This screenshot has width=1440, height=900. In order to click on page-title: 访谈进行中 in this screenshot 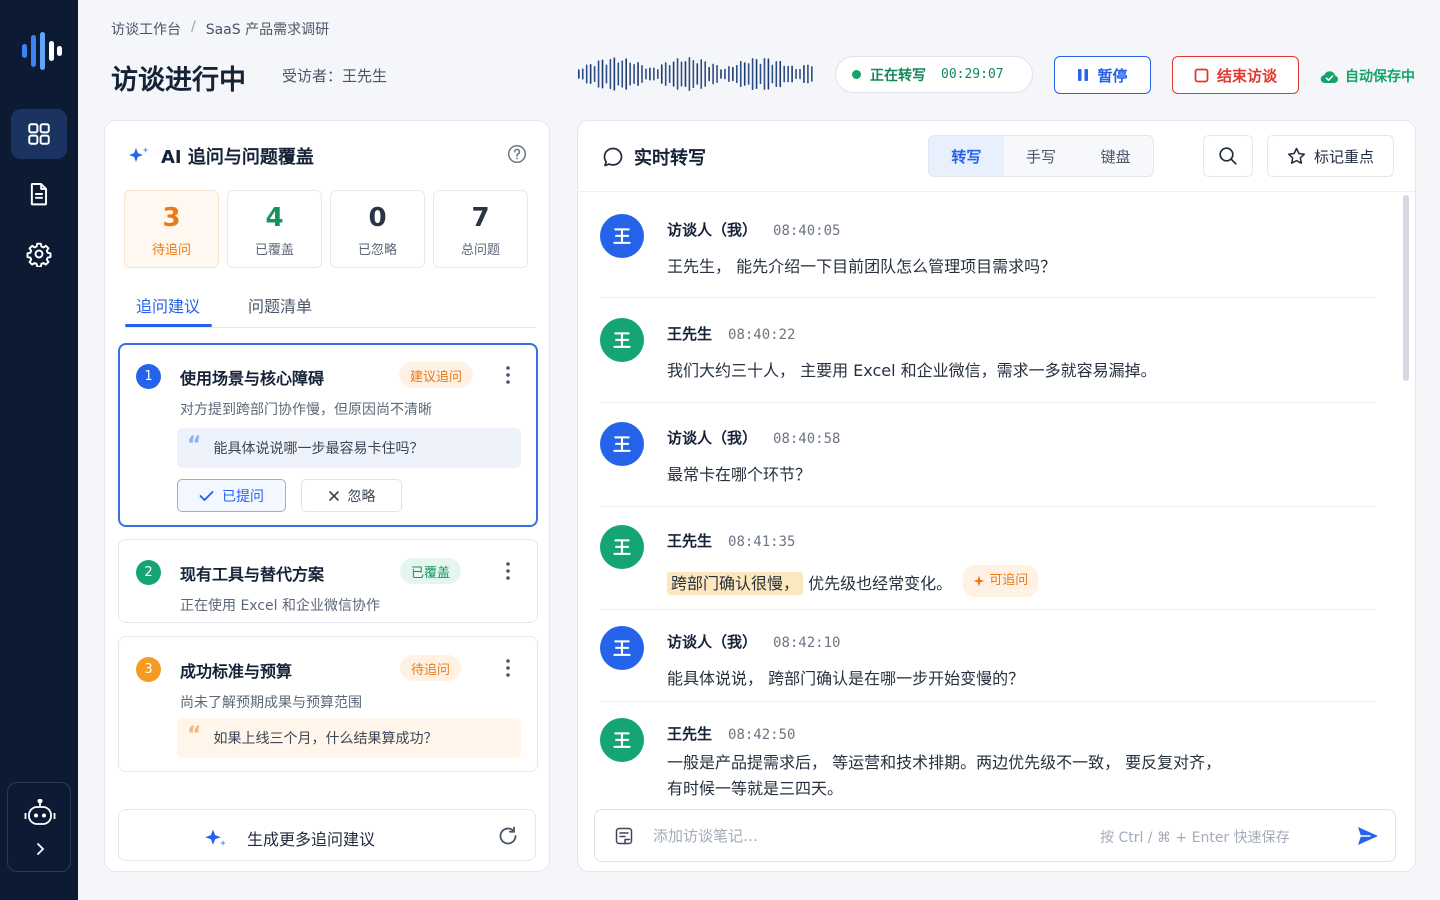, I will do `click(178, 80)`.